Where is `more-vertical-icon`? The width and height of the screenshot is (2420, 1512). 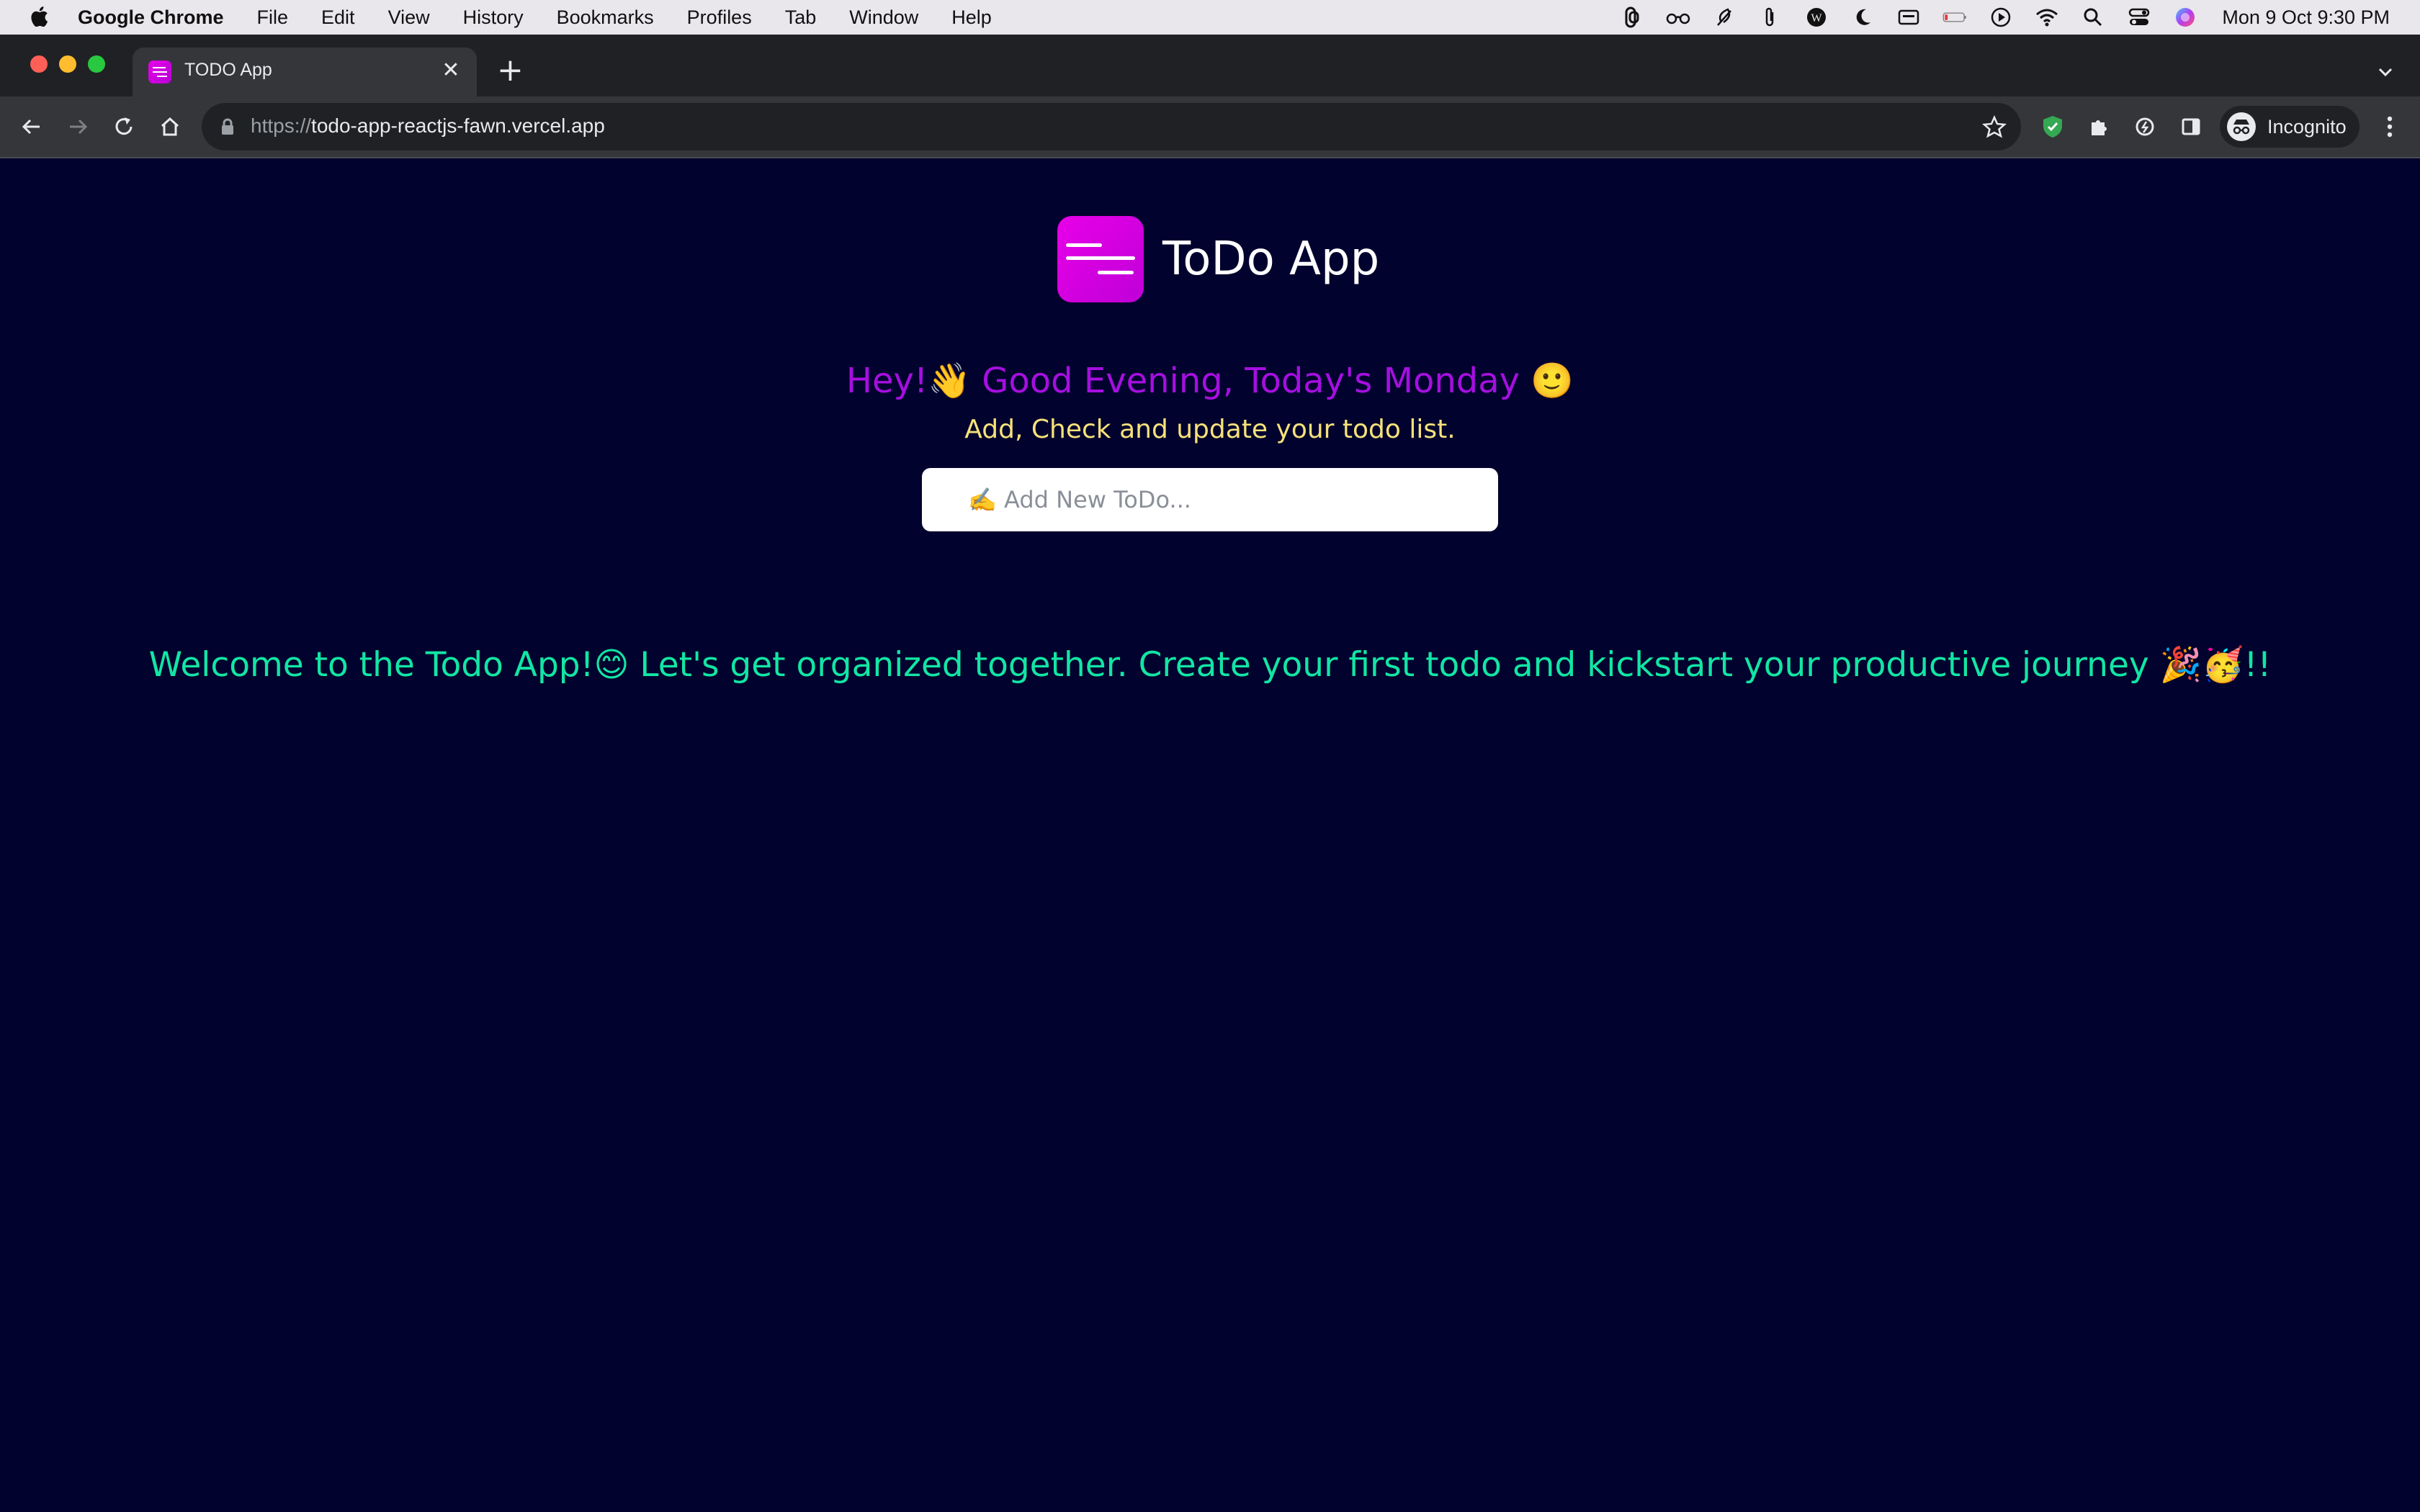 more-vertical-icon is located at coordinates (2390, 127).